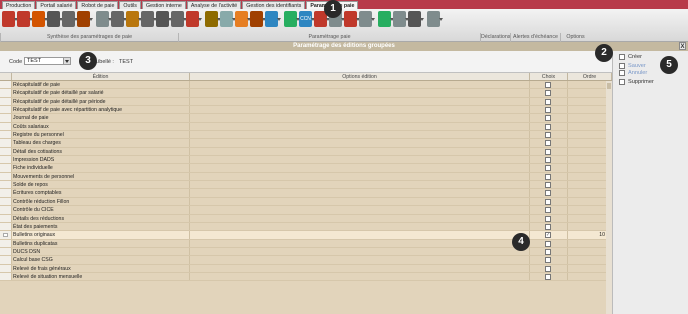  Describe the element at coordinates (549, 76) in the screenshot. I see `header-choix: Choix` at that location.